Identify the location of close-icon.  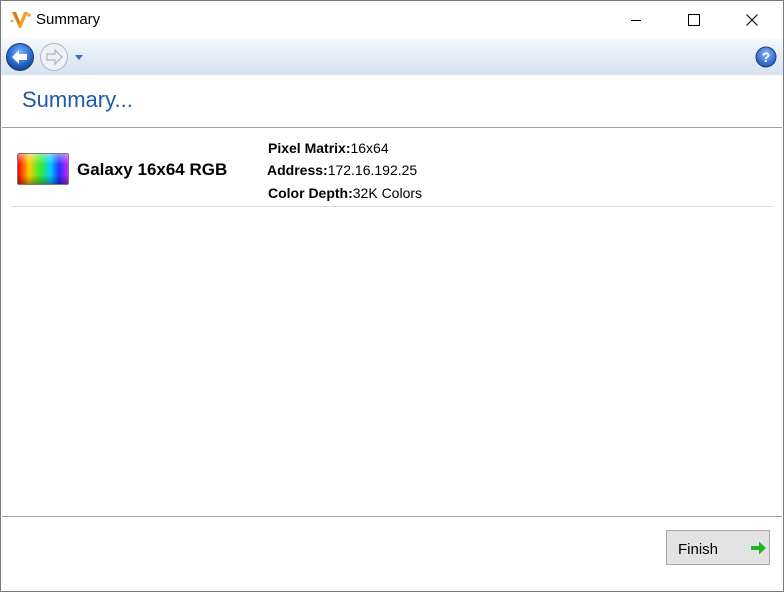
(752, 20).